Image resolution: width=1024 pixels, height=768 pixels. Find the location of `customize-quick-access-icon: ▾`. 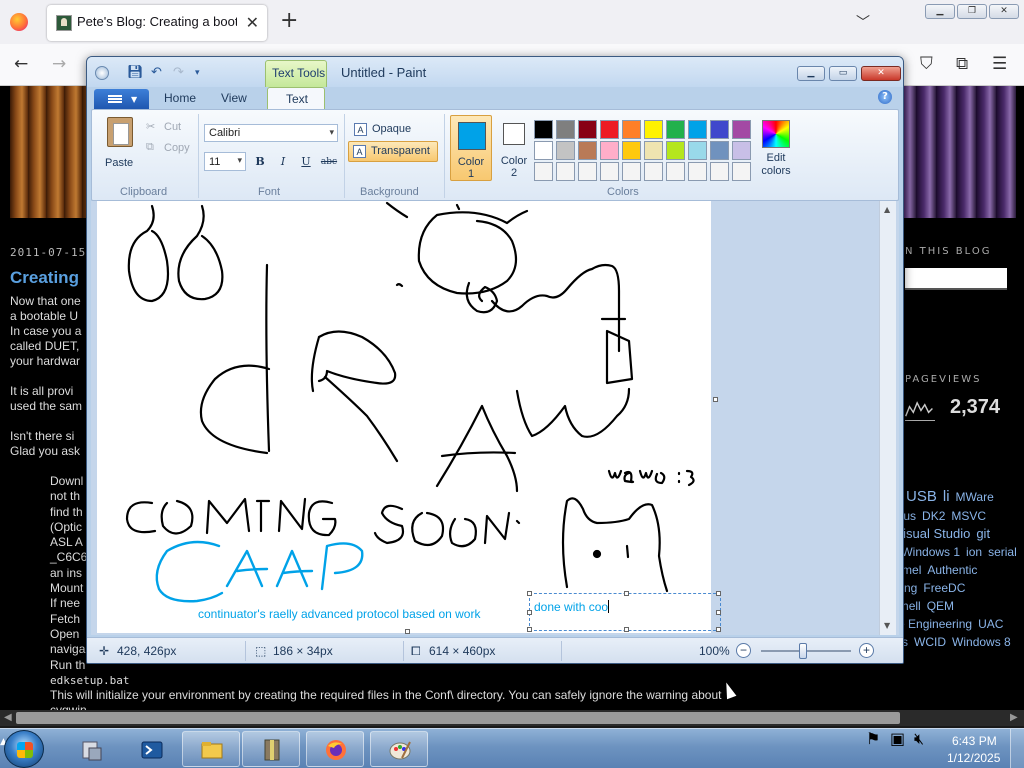

customize-quick-access-icon: ▾ is located at coordinates (197, 73).